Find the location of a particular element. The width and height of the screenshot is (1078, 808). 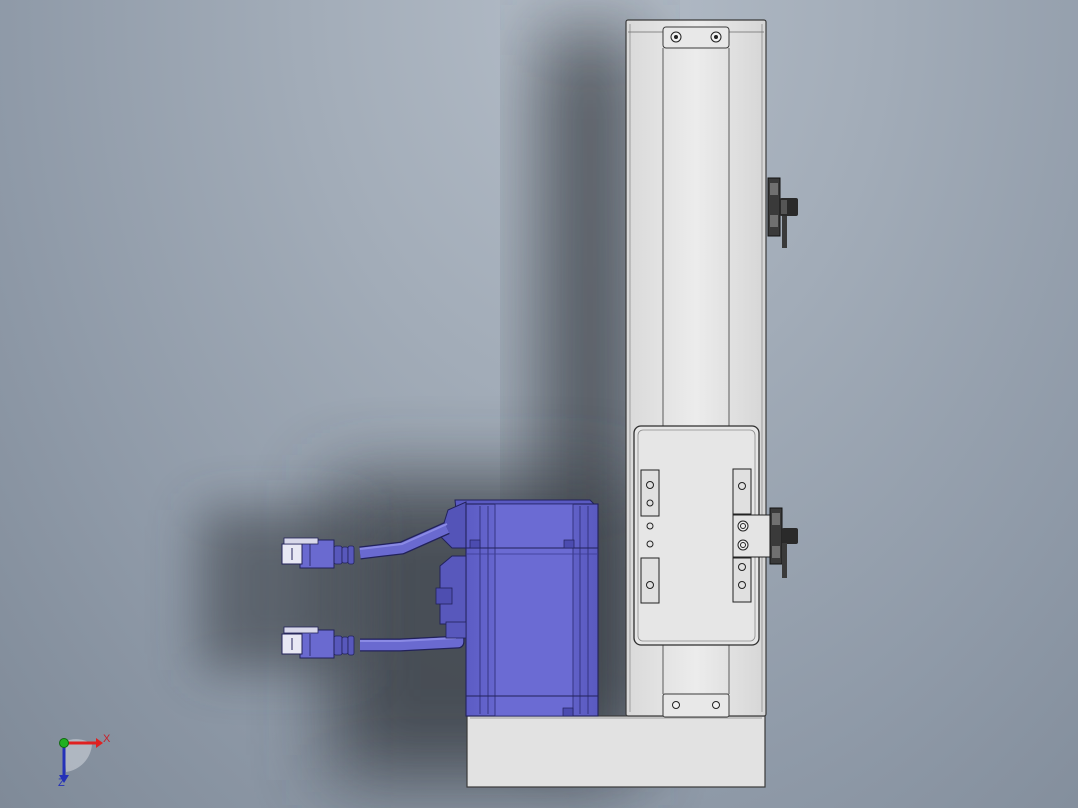

z-axis-label: Z is located at coordinates (61, 783).